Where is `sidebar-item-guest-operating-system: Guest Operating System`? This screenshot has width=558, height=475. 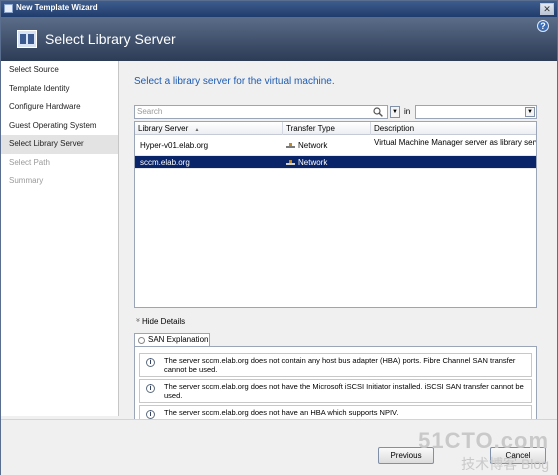
sidebar-item-guest-operating-system: Guest Operating System is located at coordinates (59, 126).